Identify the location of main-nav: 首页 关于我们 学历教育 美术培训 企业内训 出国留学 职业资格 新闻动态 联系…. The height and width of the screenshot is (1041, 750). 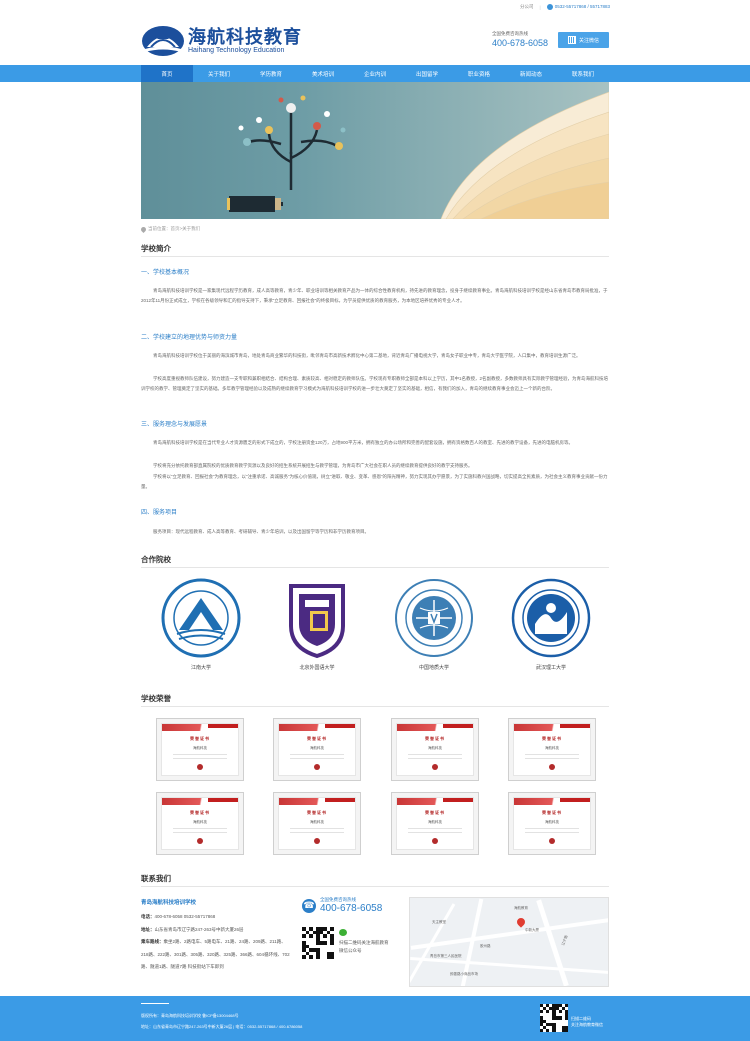
(375, 73).